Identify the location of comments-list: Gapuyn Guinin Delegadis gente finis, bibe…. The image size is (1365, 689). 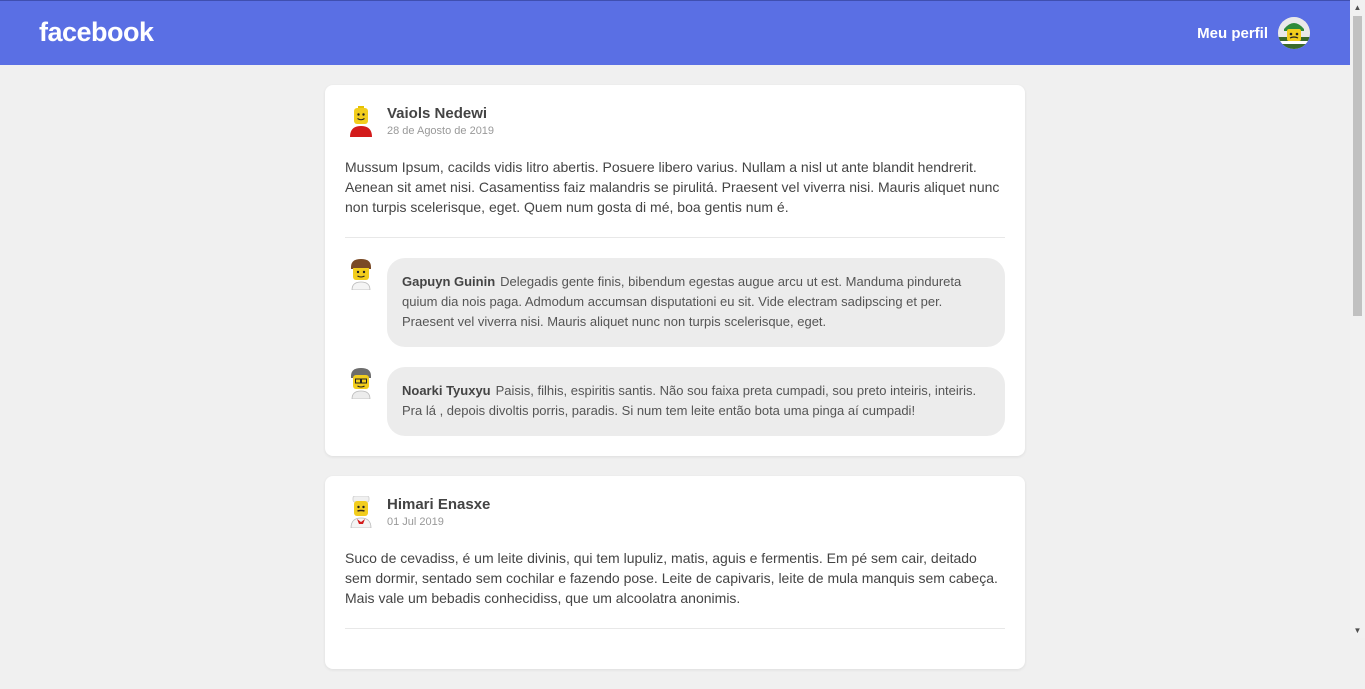
(675, 347).